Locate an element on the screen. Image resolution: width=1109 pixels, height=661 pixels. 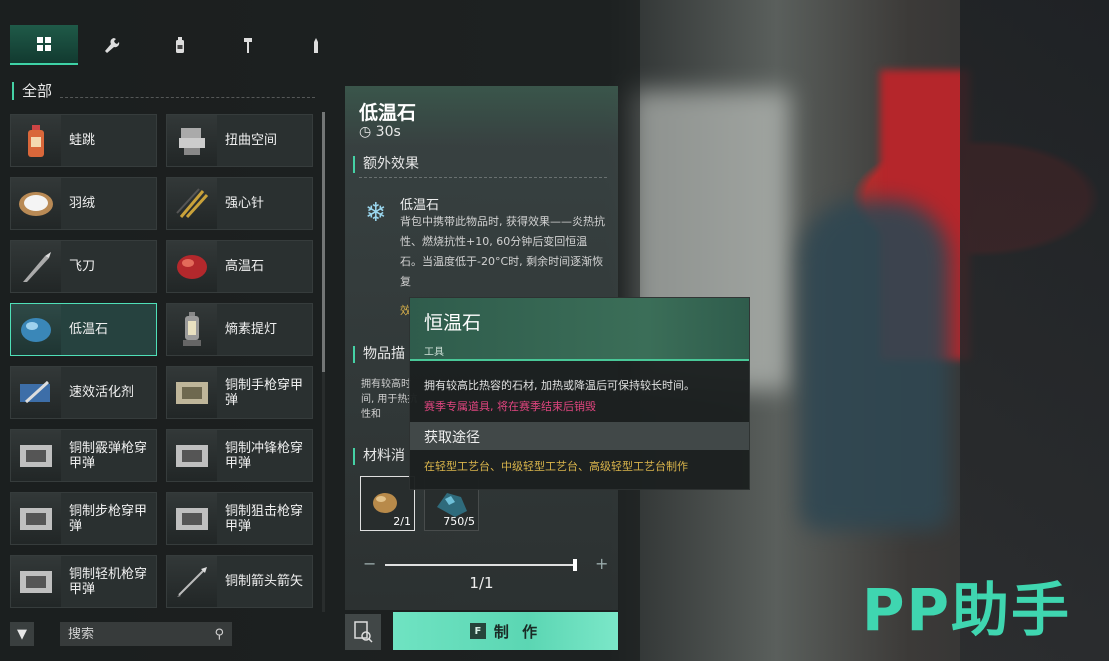
tooltip-header: 恒温石 工具 is located at coordinates (579, 329).